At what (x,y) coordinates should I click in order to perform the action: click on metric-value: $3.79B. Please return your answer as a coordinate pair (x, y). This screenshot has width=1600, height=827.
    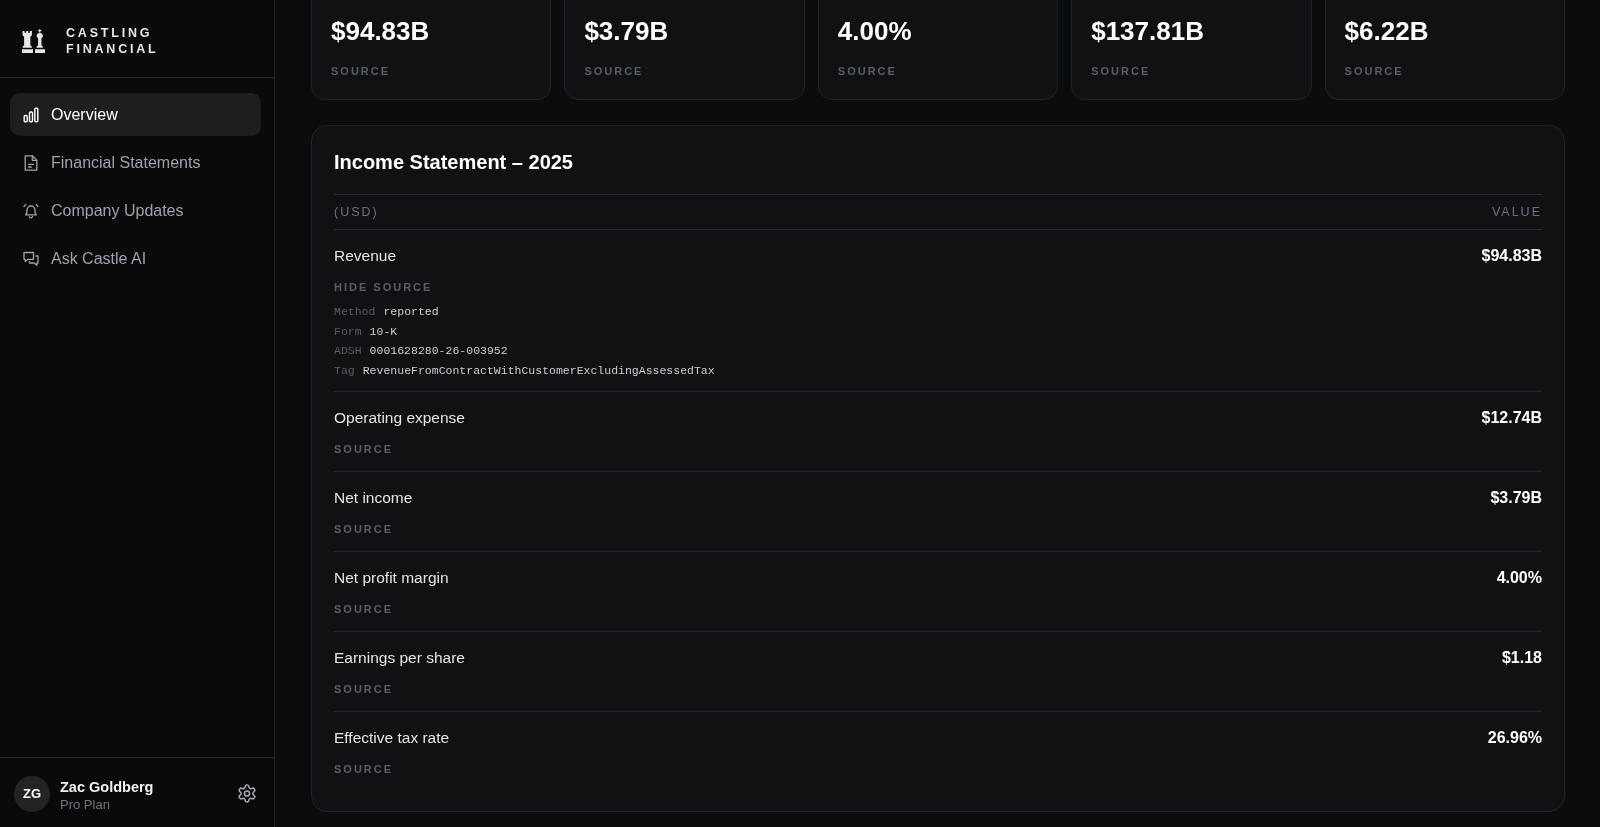
    Looking at the image, I should click on (626, 31).